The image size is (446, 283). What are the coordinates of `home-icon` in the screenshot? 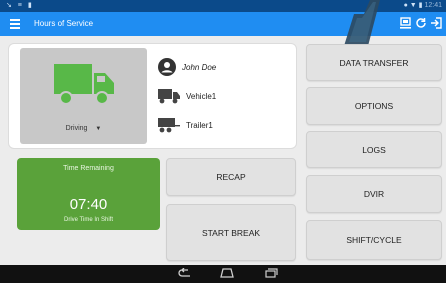 It's located at (227, 274).